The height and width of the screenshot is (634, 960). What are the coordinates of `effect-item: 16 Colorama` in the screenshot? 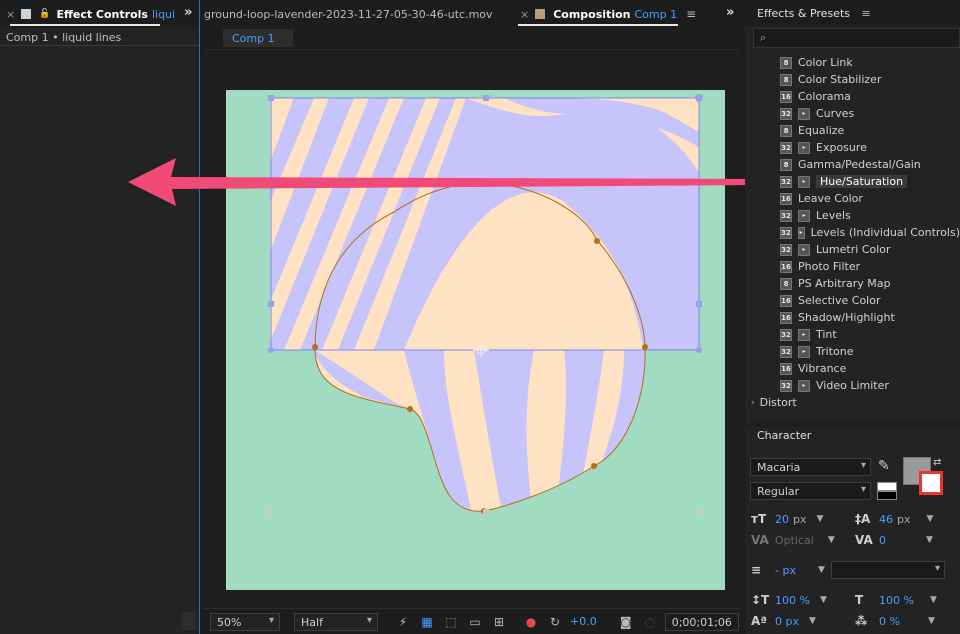 It's located at (852, 96).